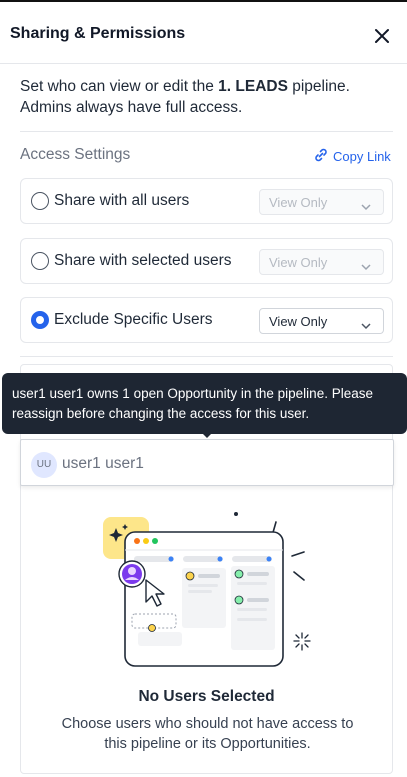 Image resolution: width=407 pixels, height=777 pixels. I want to click on option-share-all: Share with all users View Only, so click(206, 201).